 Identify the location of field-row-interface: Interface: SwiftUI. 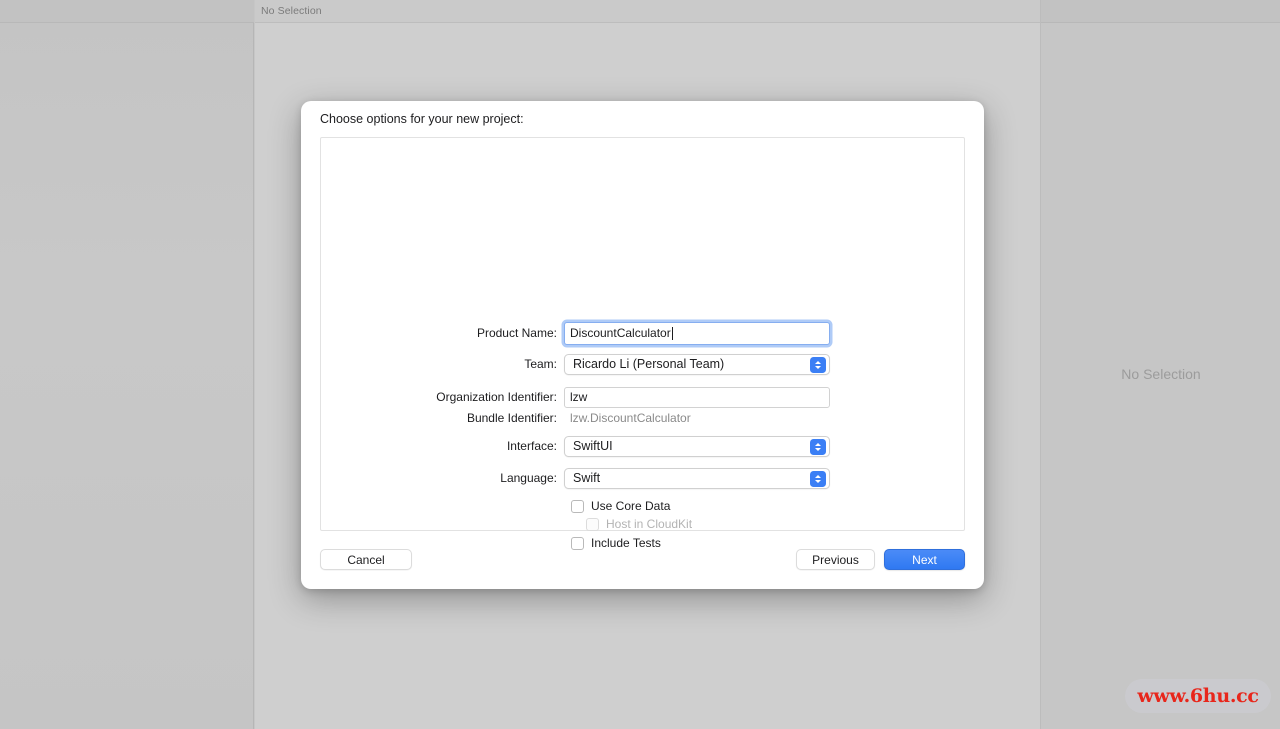
(575, 446).